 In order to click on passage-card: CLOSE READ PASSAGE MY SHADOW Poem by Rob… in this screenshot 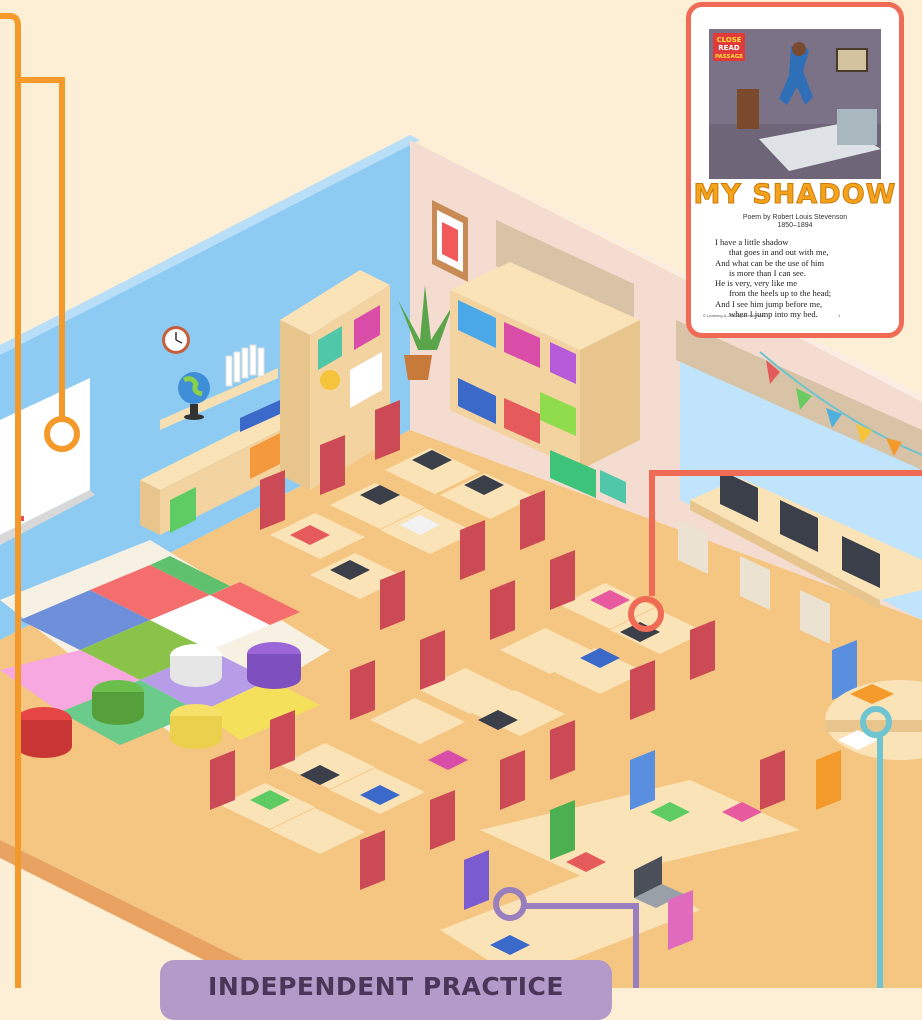, I will do `click(795, 170)`.